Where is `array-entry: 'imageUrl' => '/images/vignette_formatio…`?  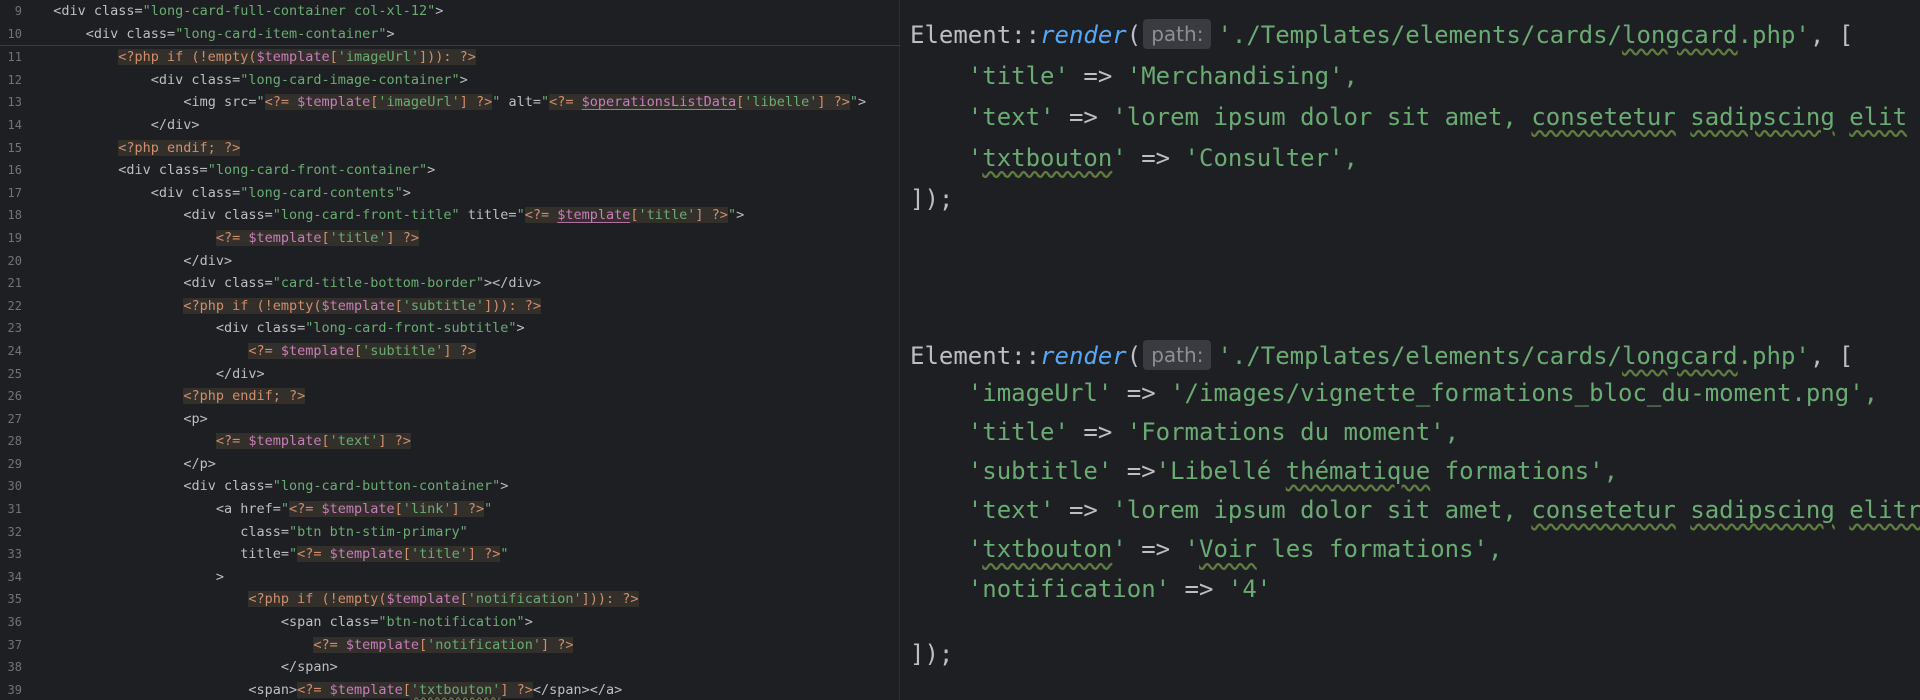 array-entry: 'imageUrl' => '/images/vignette_formatio… is located at coordinates (1394, 393).